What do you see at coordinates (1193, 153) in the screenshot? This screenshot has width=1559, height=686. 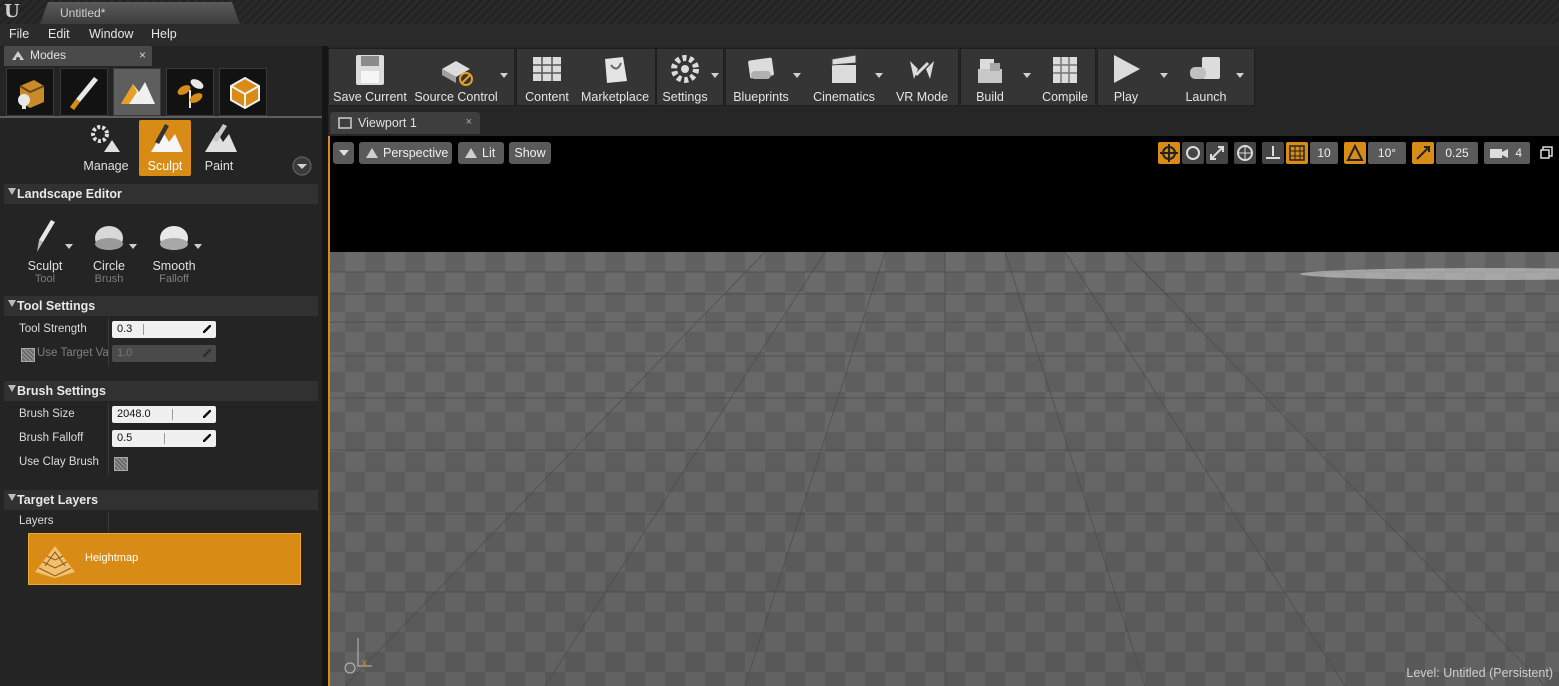 I see `rotate-tool-button` at bounding box center [1193, 153].